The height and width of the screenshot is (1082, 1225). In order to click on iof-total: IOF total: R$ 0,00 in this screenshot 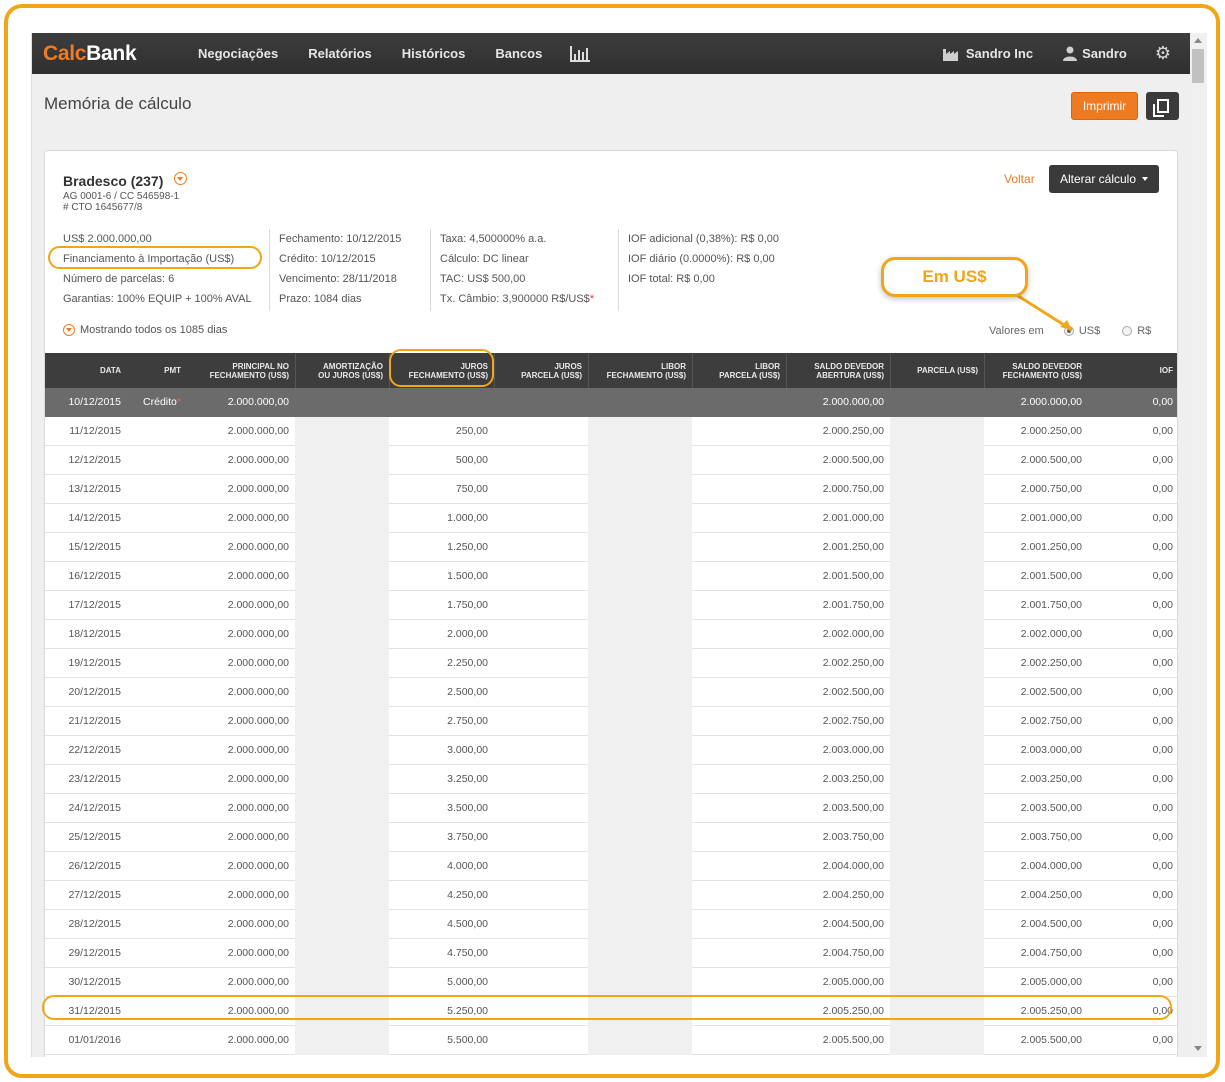, I will do `click(671, 279)`.